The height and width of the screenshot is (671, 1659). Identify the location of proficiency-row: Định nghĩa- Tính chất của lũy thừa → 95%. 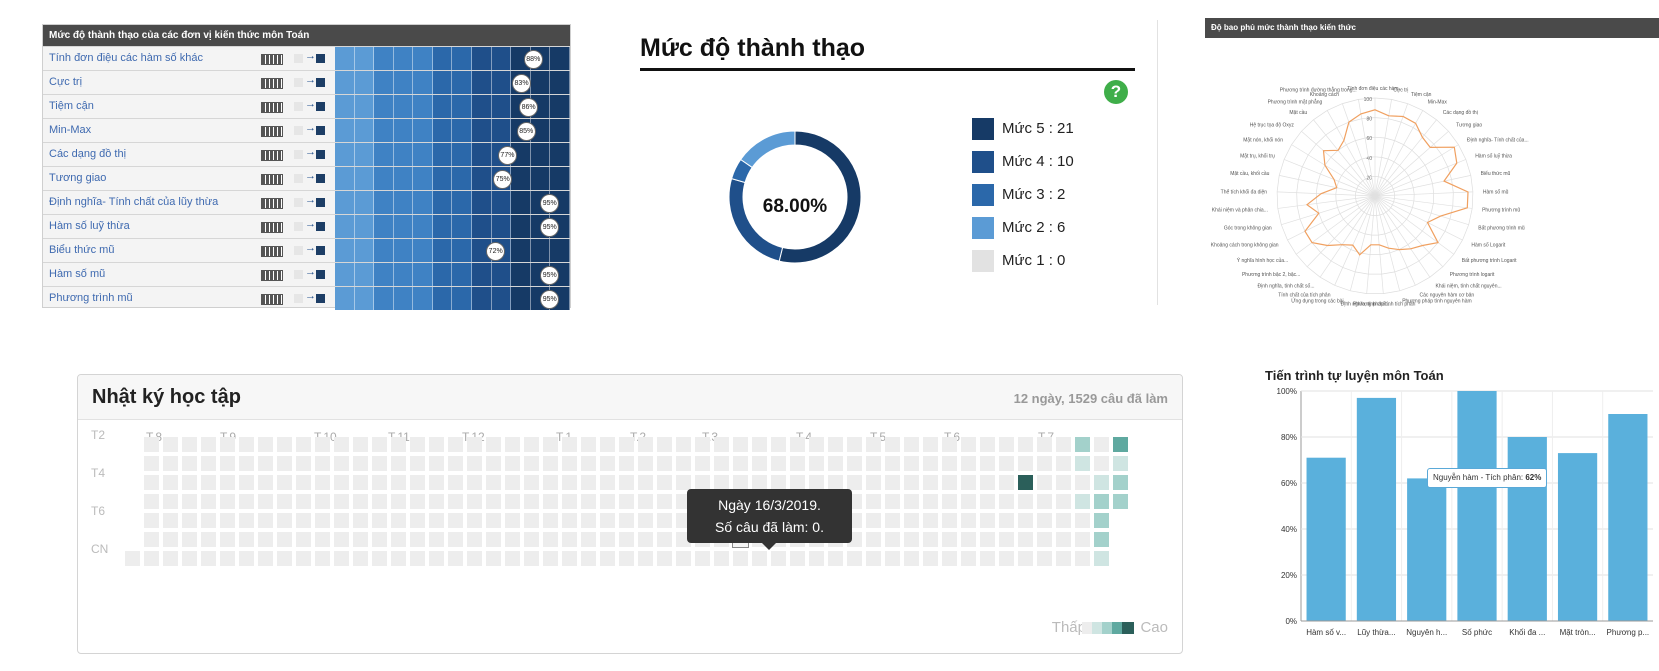
(306, 202).